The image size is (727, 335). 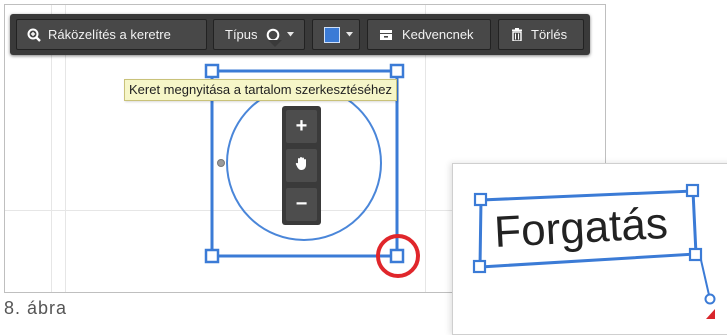 I want to click on favorite-label: Kedvencnek, so click(x=438, y=34).